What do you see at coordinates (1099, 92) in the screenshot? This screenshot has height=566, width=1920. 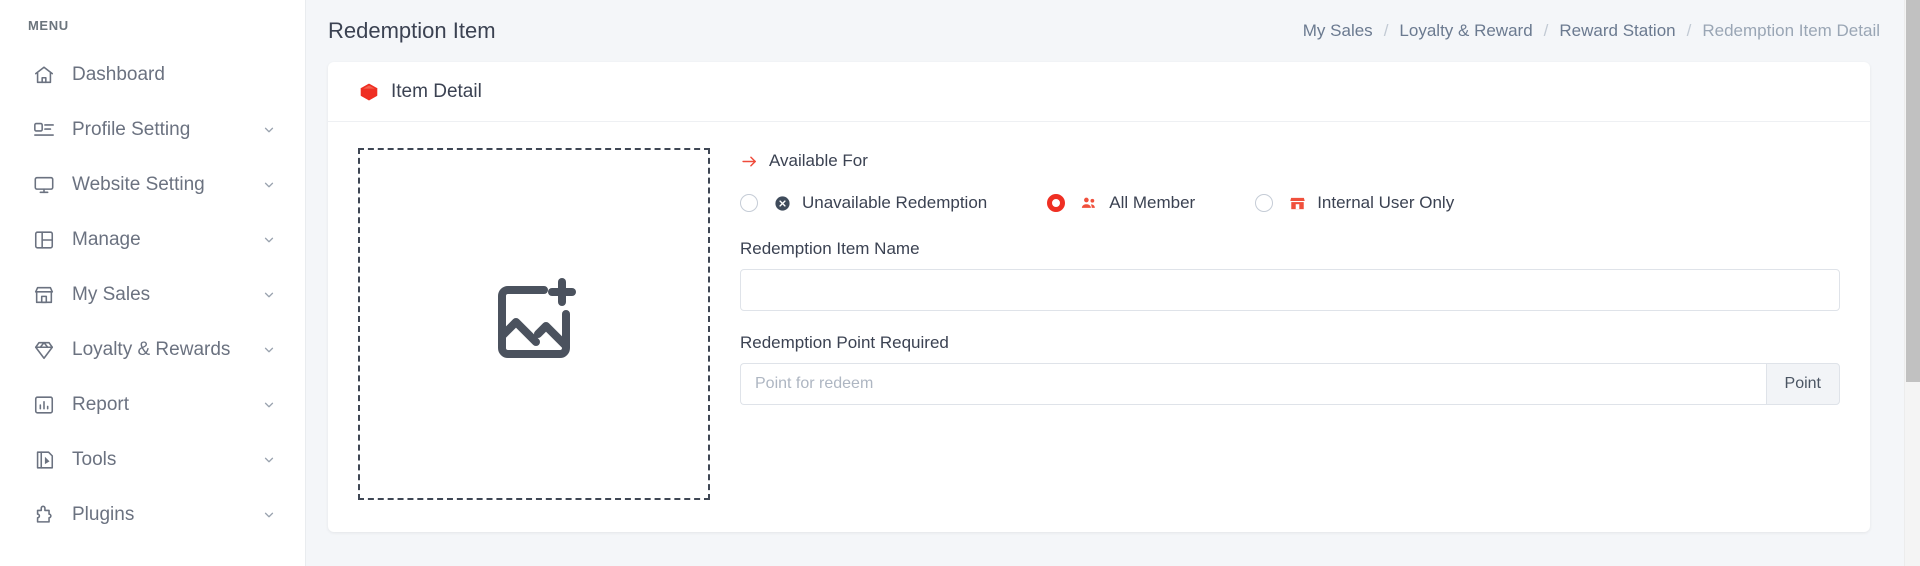 I see `card-header: Item Detail` at bounding box center [1099, 92].